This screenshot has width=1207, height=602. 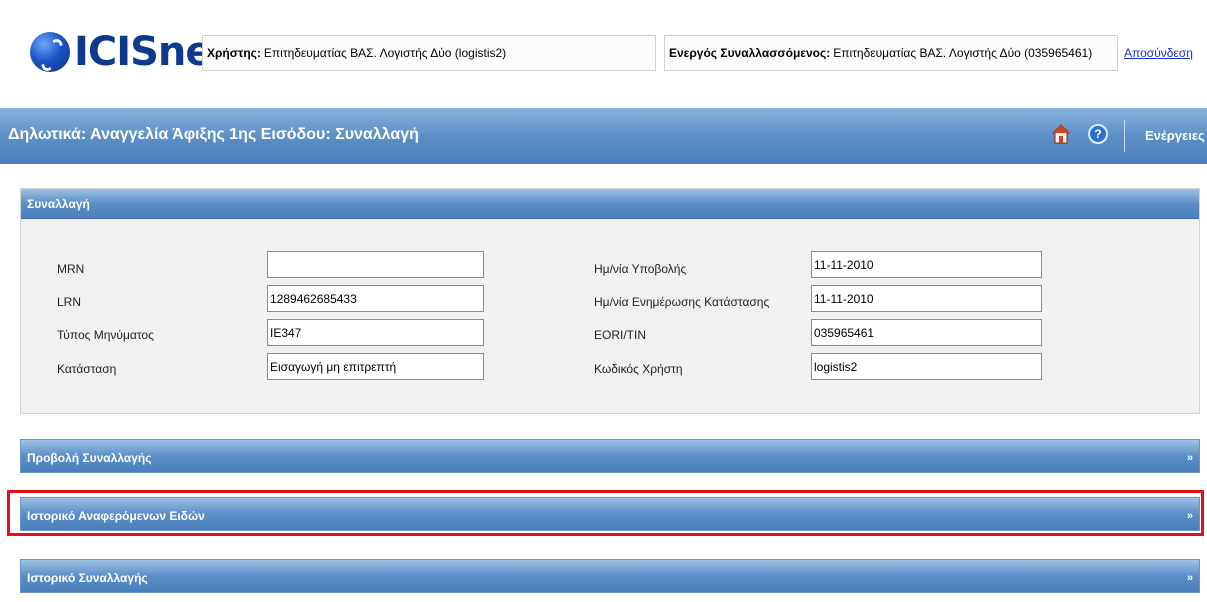 What do you see at coordinates (926, 298) in the screenshot?
I see `status-update-date-field` at bounding box center [926, 298].